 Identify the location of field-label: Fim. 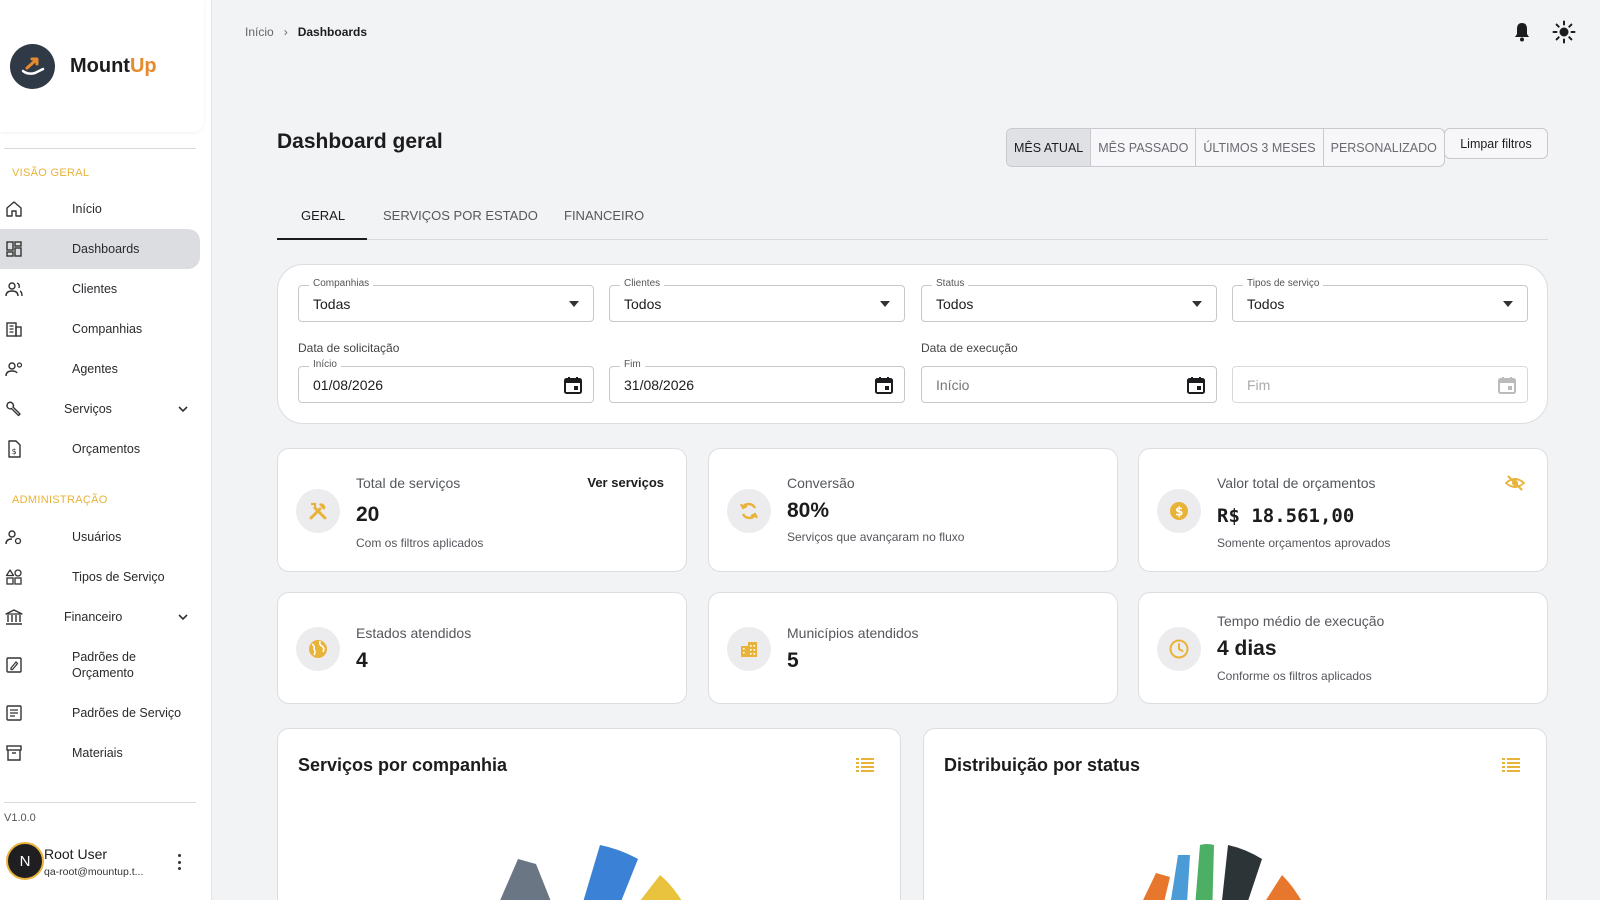
(632, 364).